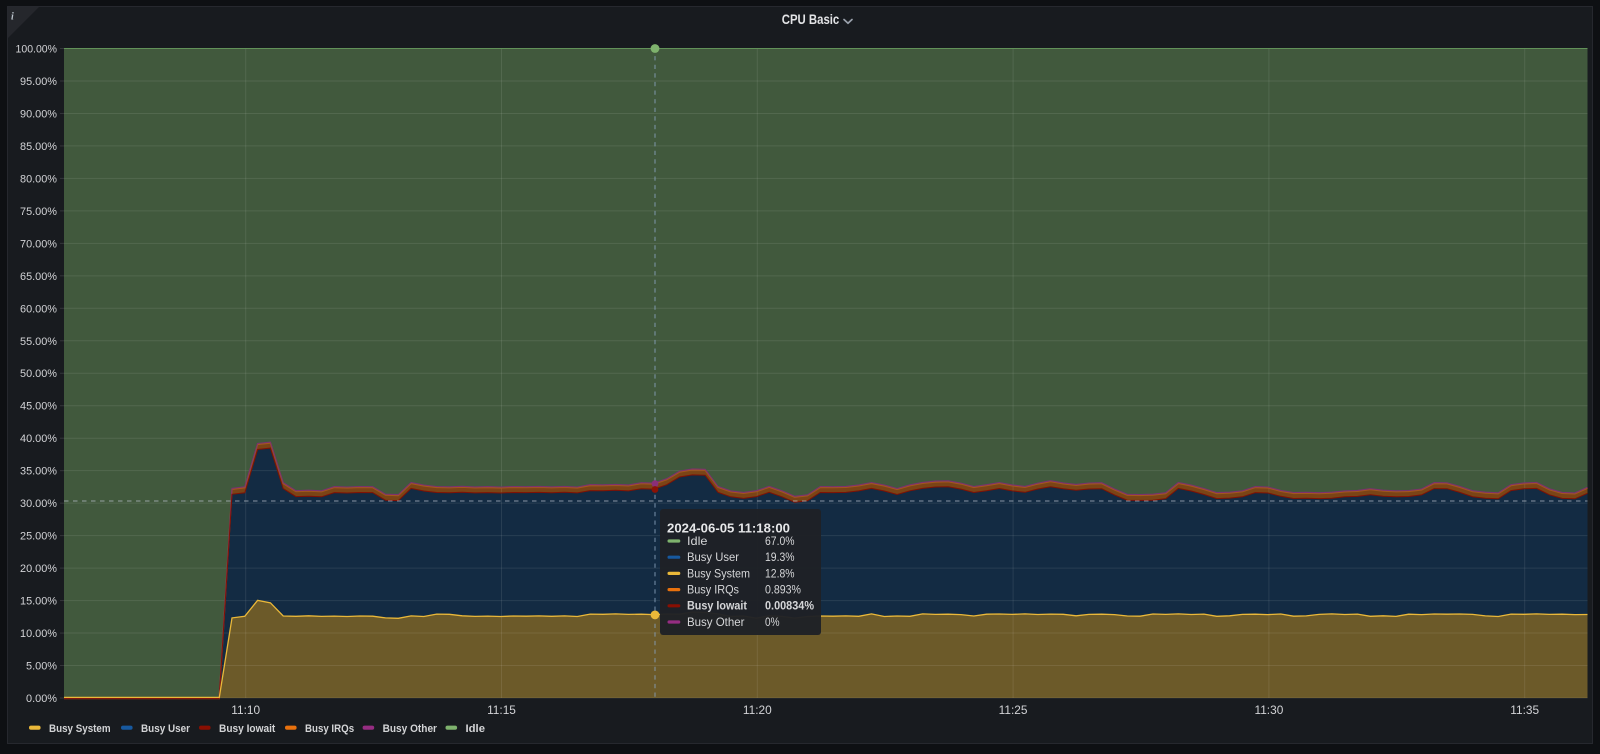 This screenshot has height=754, width=1600. Describe the element at coordinates (38, 504) in the screenshot. I see `svg-text: 30.00%` at that location.